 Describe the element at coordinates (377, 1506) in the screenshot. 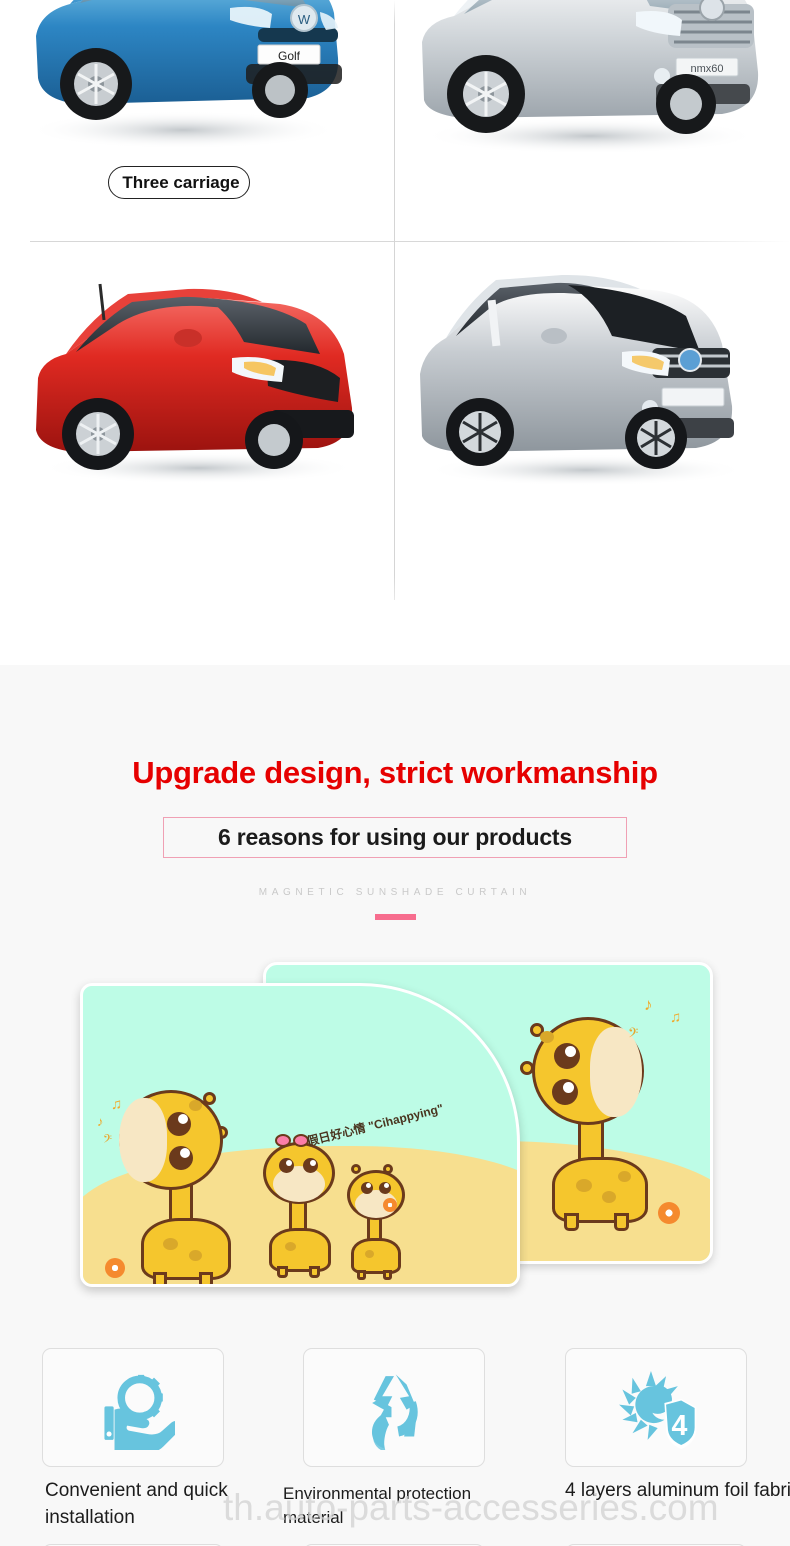

I see `feature-label-environment: Environmental protection material` at that location.